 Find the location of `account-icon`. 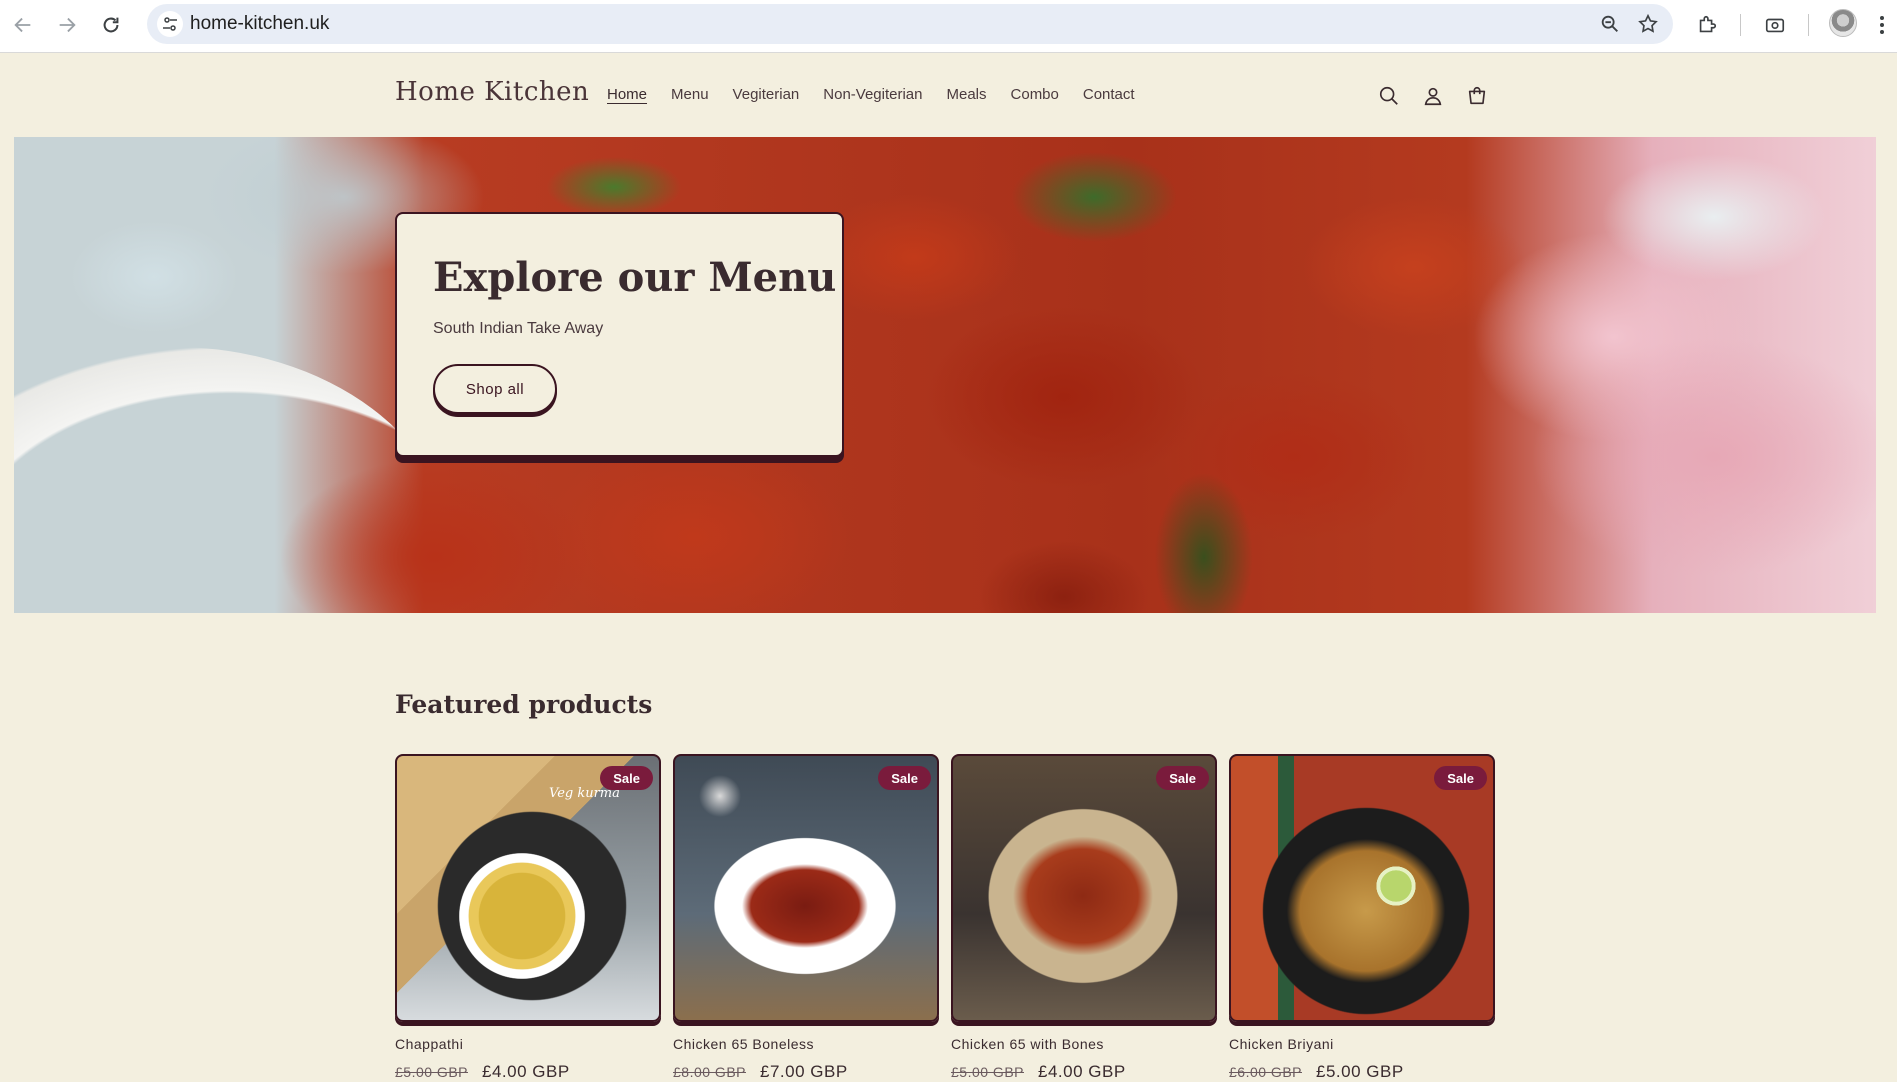

account-icon is located at coordinates (1433, 96).